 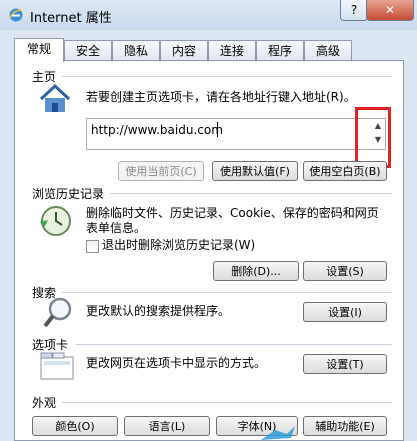 I want to click on history-description-line1: 删除临时文件、历史记录、Cookie、保存的密码和网页, so click(x=232, y=213).